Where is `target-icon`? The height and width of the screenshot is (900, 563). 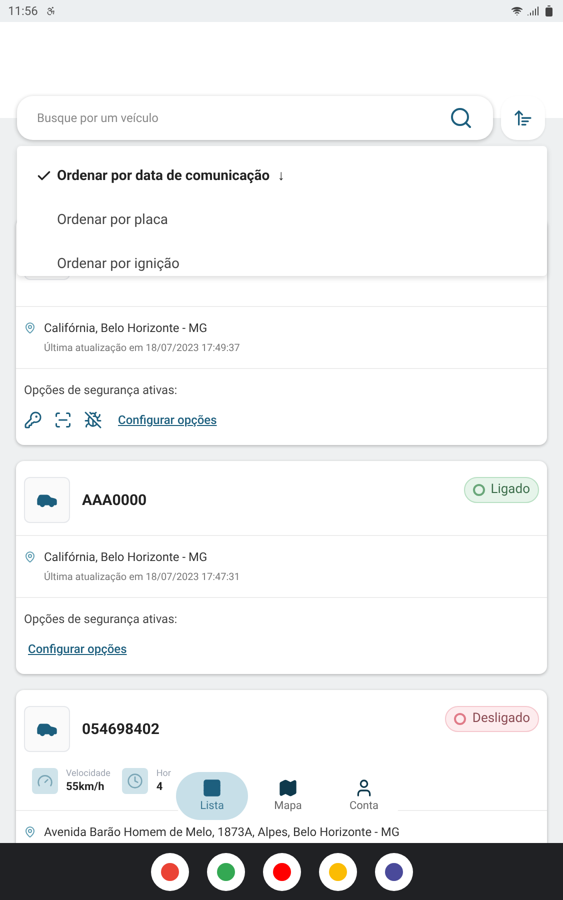
target-icon is located at coordinates (63, 420).